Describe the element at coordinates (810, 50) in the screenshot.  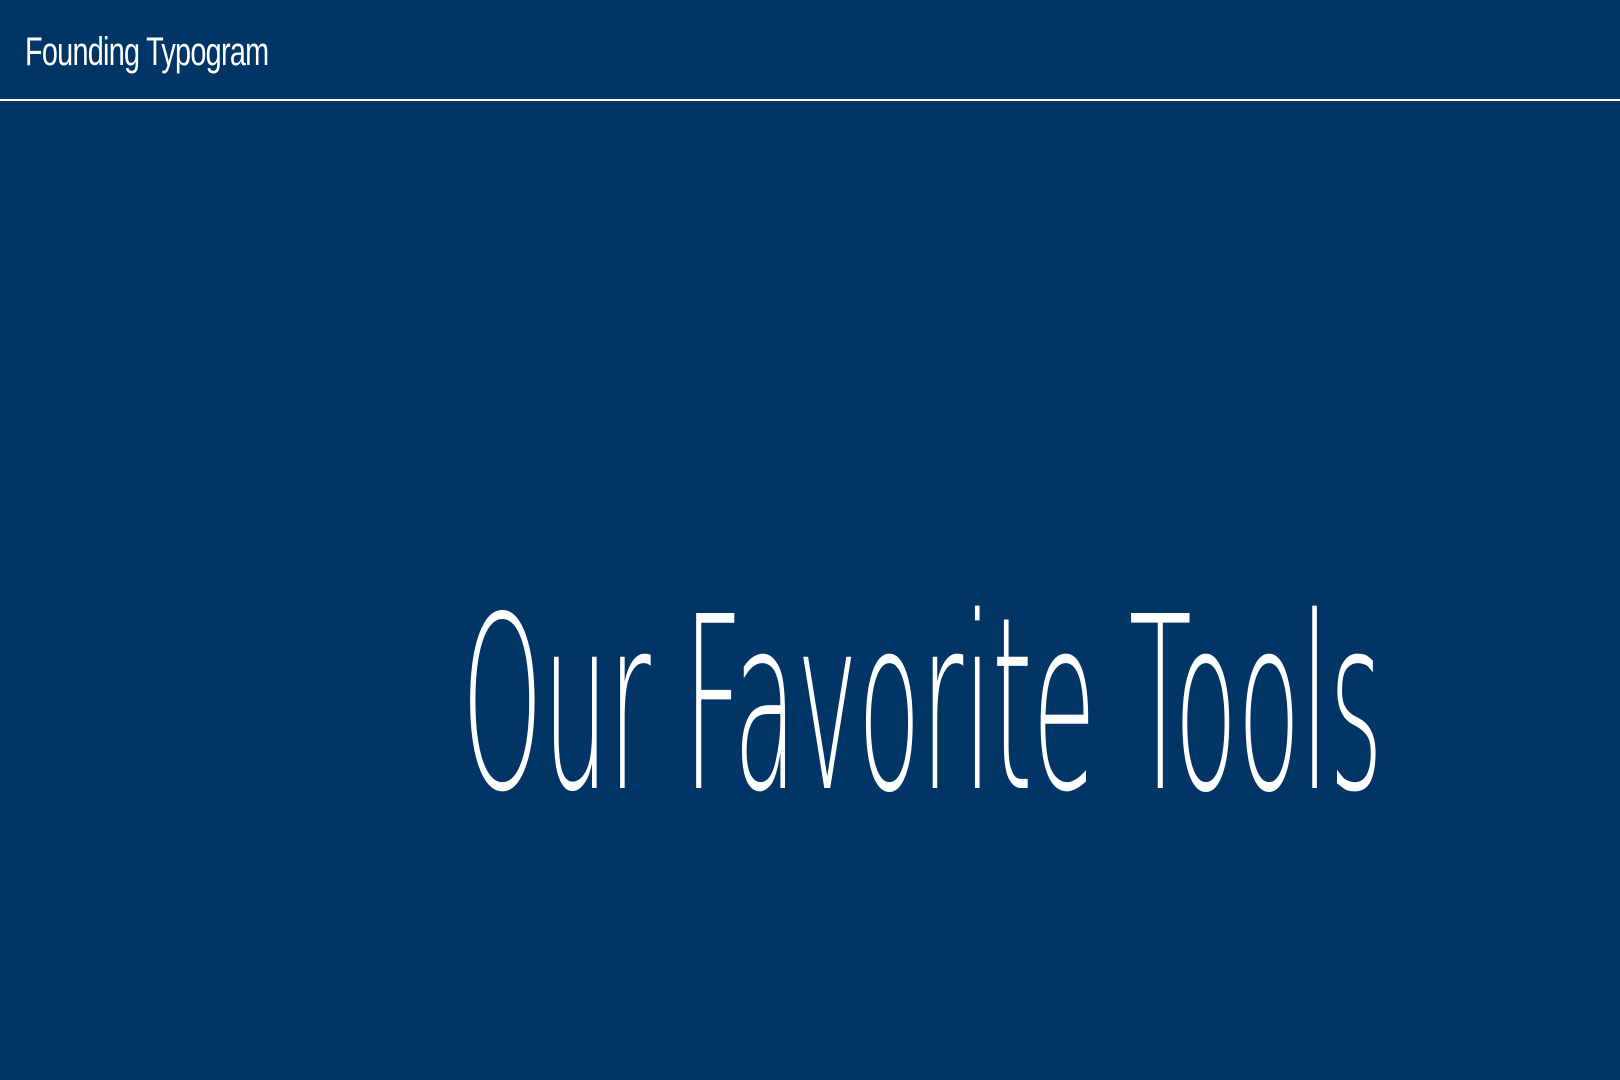
I see `site-header: Founding Typogram` at that location.